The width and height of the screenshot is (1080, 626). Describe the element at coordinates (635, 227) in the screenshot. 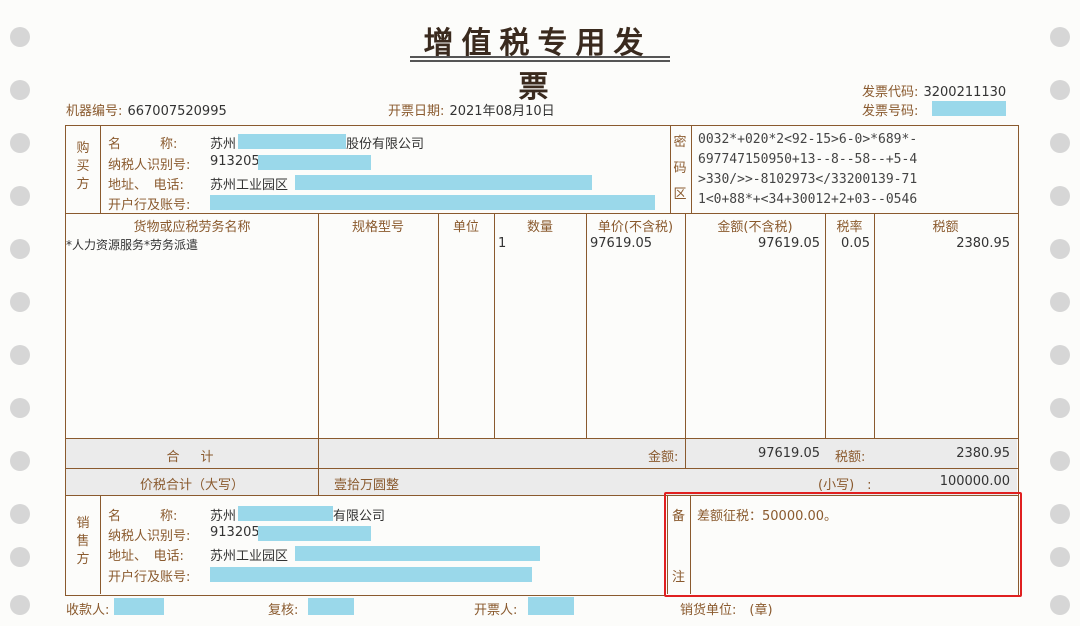

I see `col-header-price: 单价(不含税)` at that location.